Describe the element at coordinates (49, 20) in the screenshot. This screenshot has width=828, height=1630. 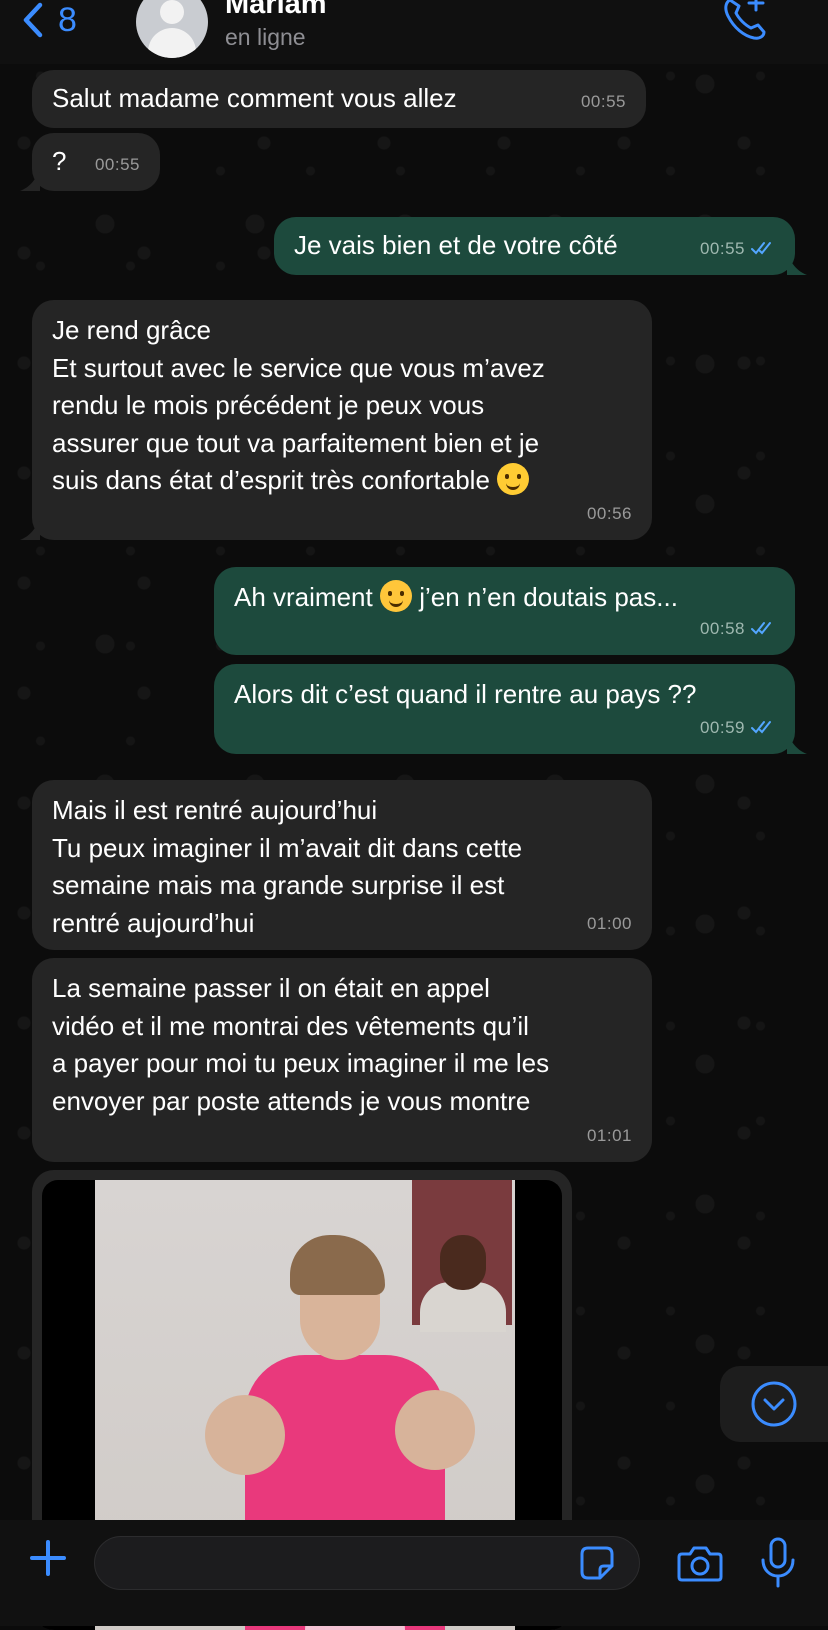
I see `back-button: 8` at that location.